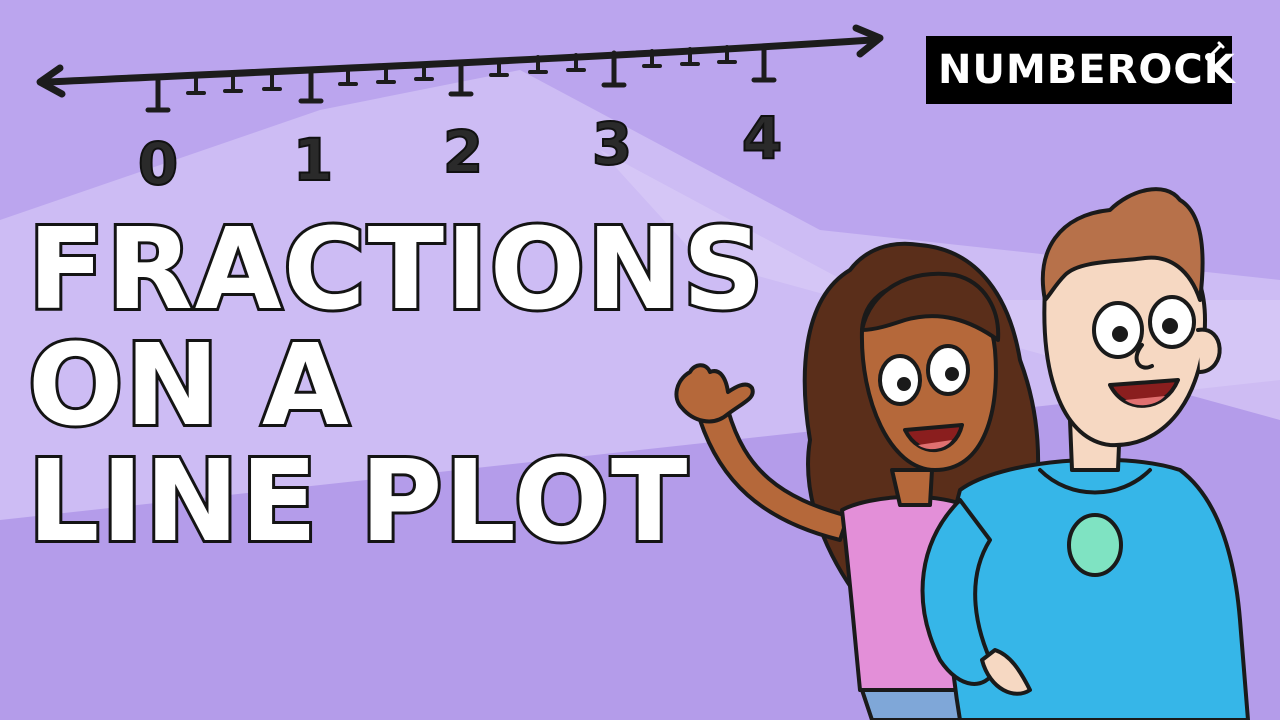 Image resolution: width=1280 pixels, height=720 pixels. Describe the element at coordinates (1095, 545) in the screenshot. I see `hoodie-badge` at that location.